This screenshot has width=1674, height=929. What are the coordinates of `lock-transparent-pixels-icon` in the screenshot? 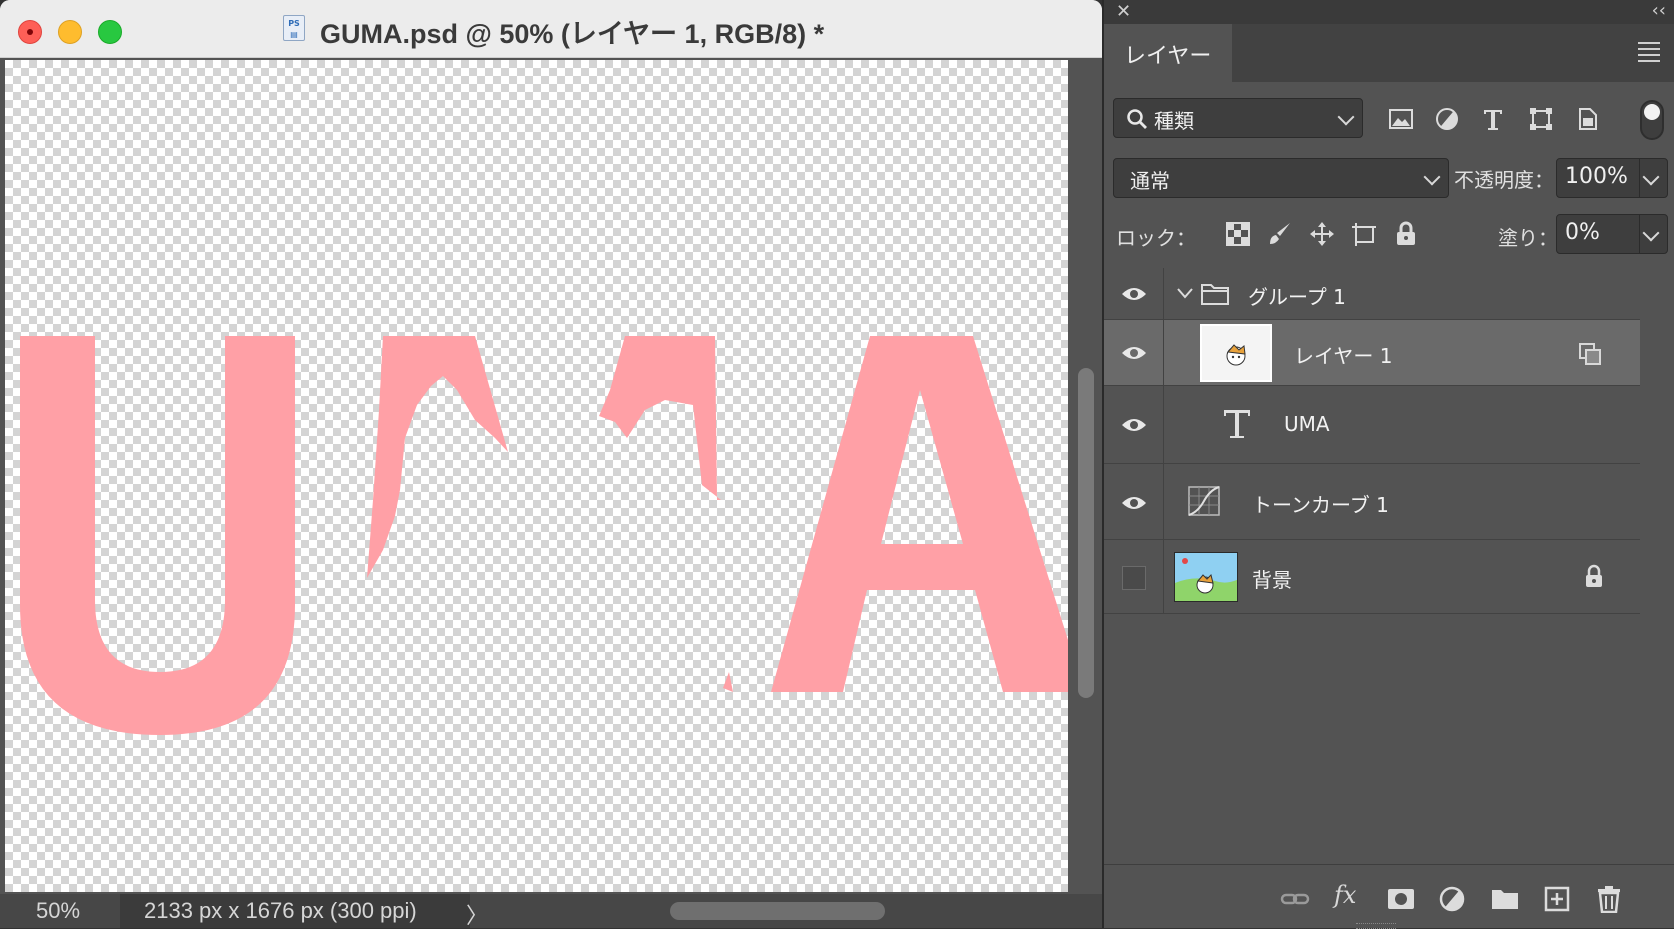 It's located at (1238, 234).